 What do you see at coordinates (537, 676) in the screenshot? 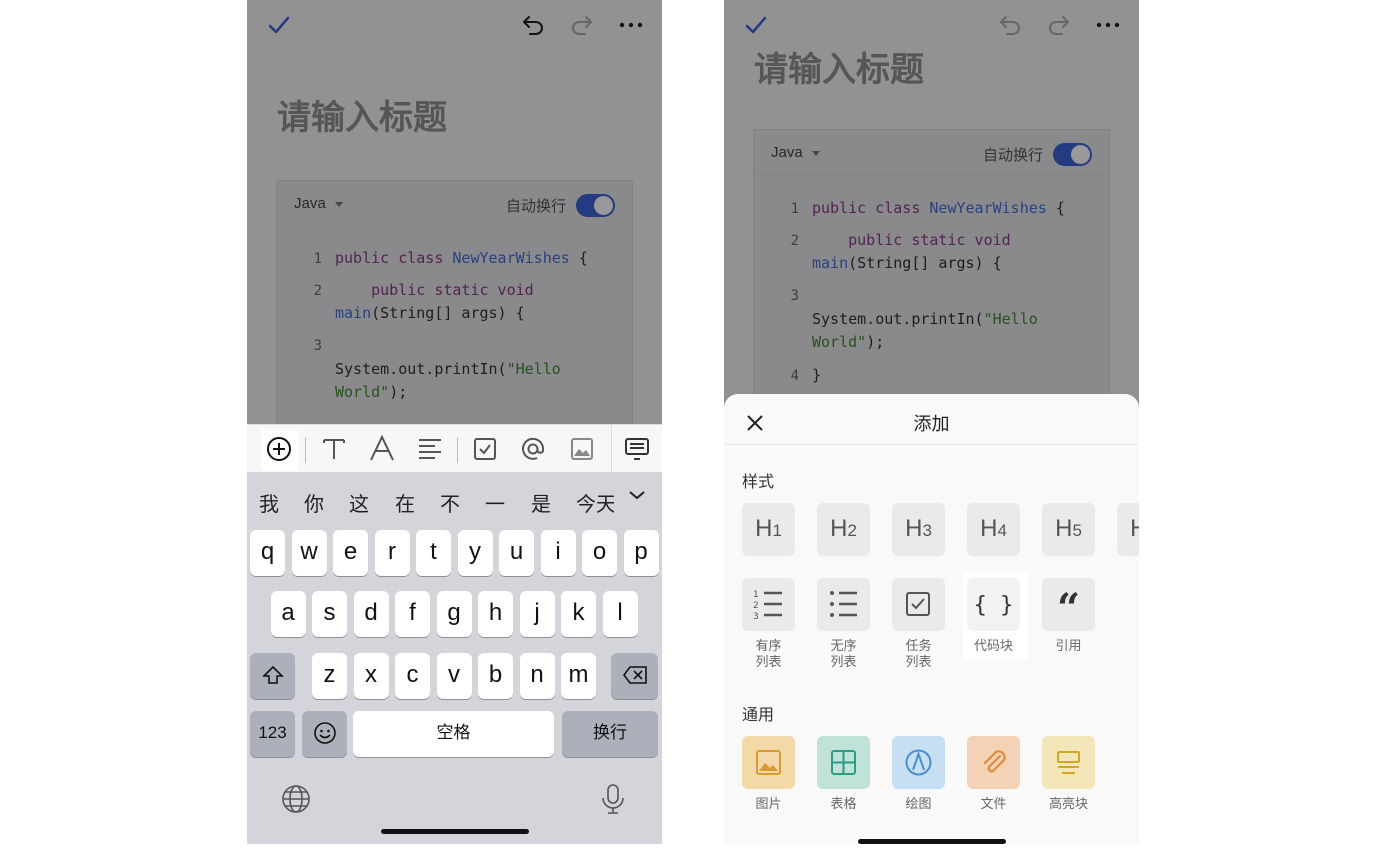
I see `key-n: n` at bounding box center [537, 676].